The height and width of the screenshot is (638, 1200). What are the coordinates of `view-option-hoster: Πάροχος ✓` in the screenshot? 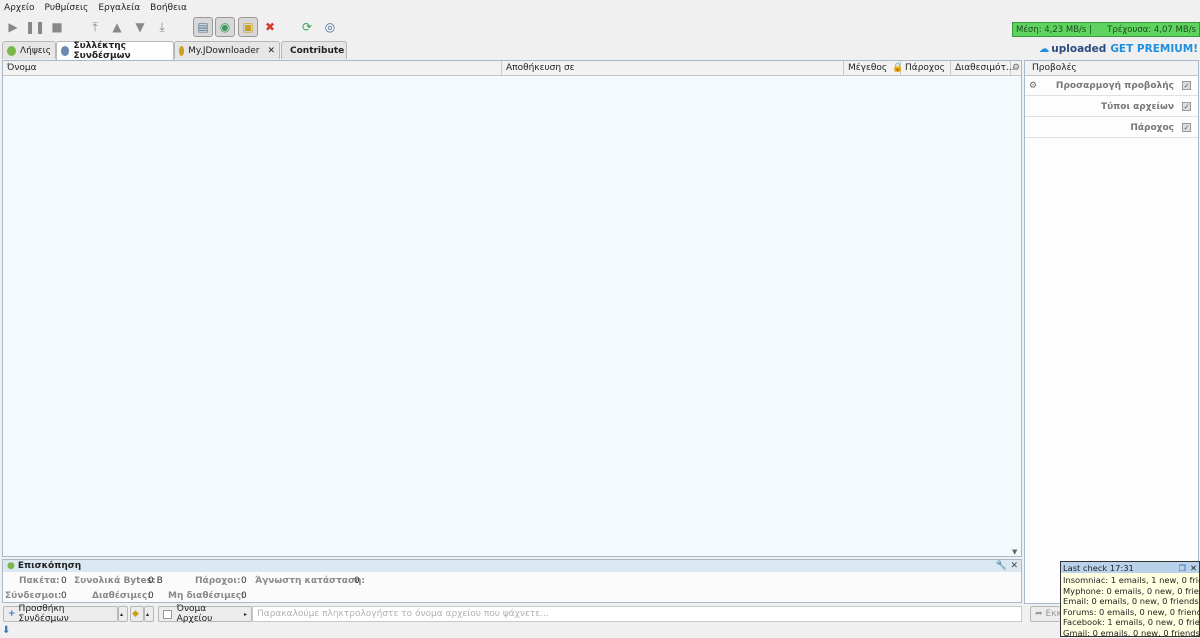 It's located at (1111, 128).